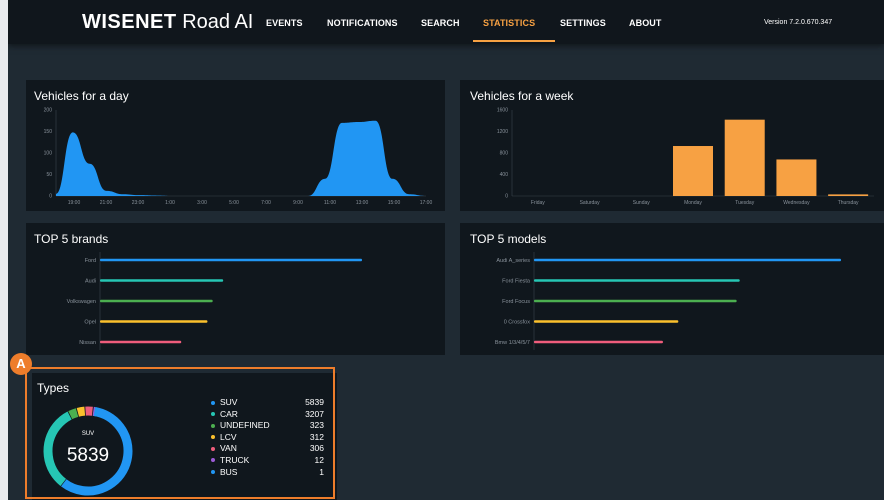 The height and width of the screenshot is (500, 884). Describe the element at coordinates (53, 388) in the screenshot. I see `types-title: Types` at that location.